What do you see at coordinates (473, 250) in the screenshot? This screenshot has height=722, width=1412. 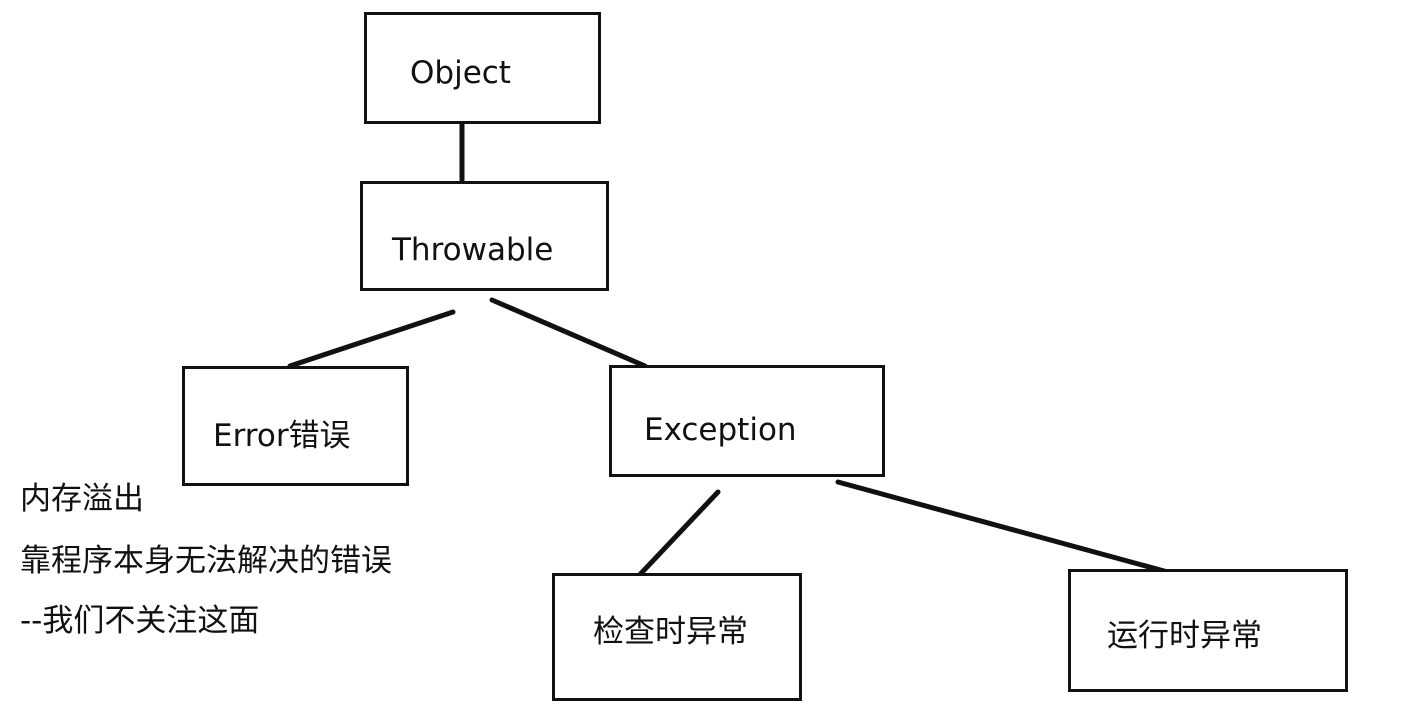 I see `throwable-label: Throwable` at bounding box center [473, 250].